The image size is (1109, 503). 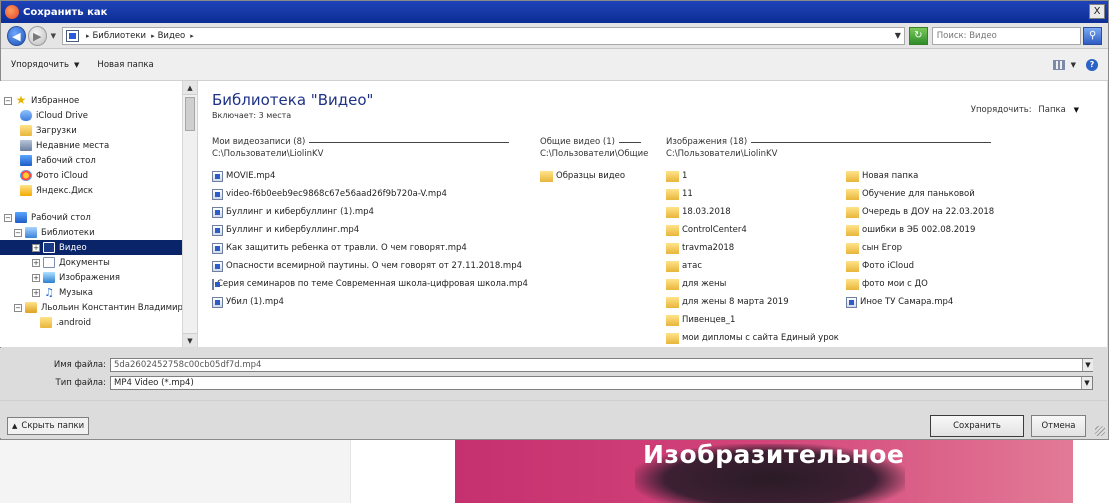 I want to click on search-input, so click(x=1008, y=35).